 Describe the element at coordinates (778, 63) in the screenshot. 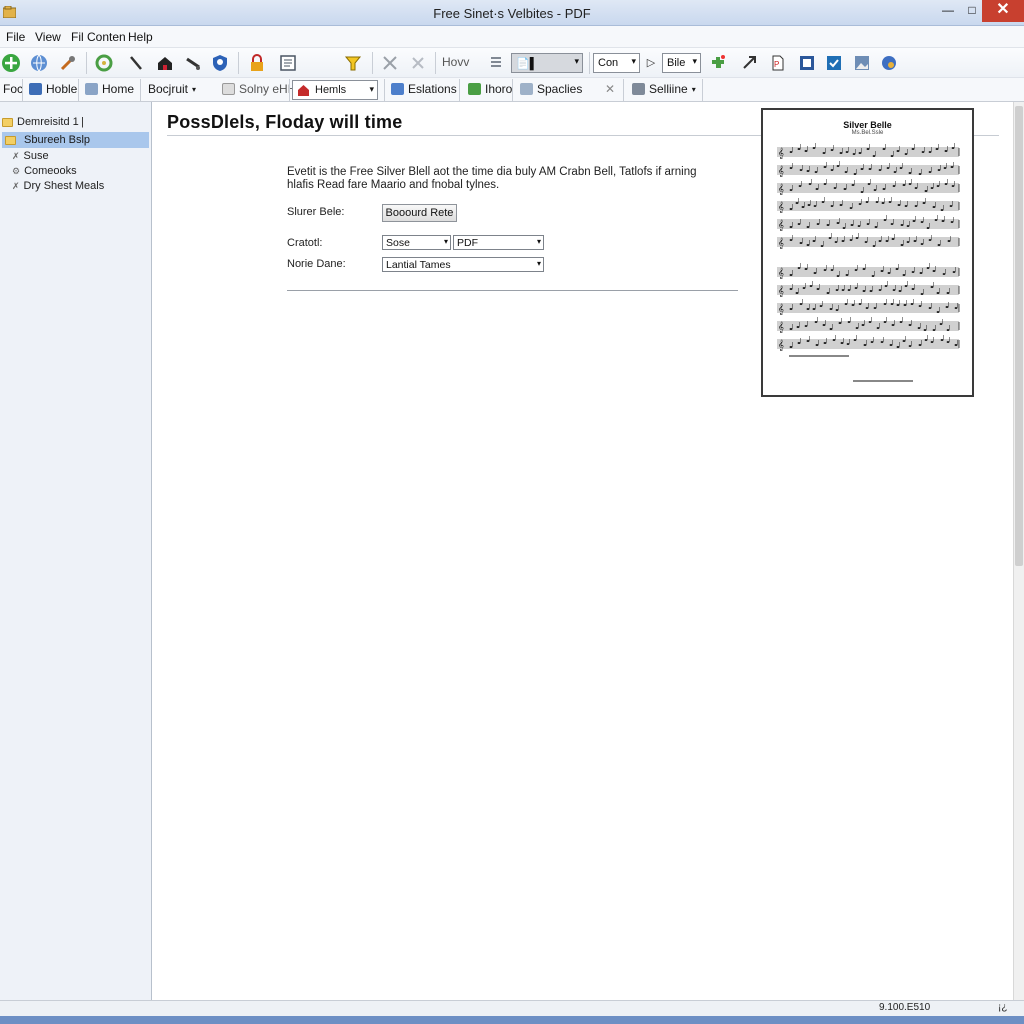

I see `pdf-icon: P` at that location.